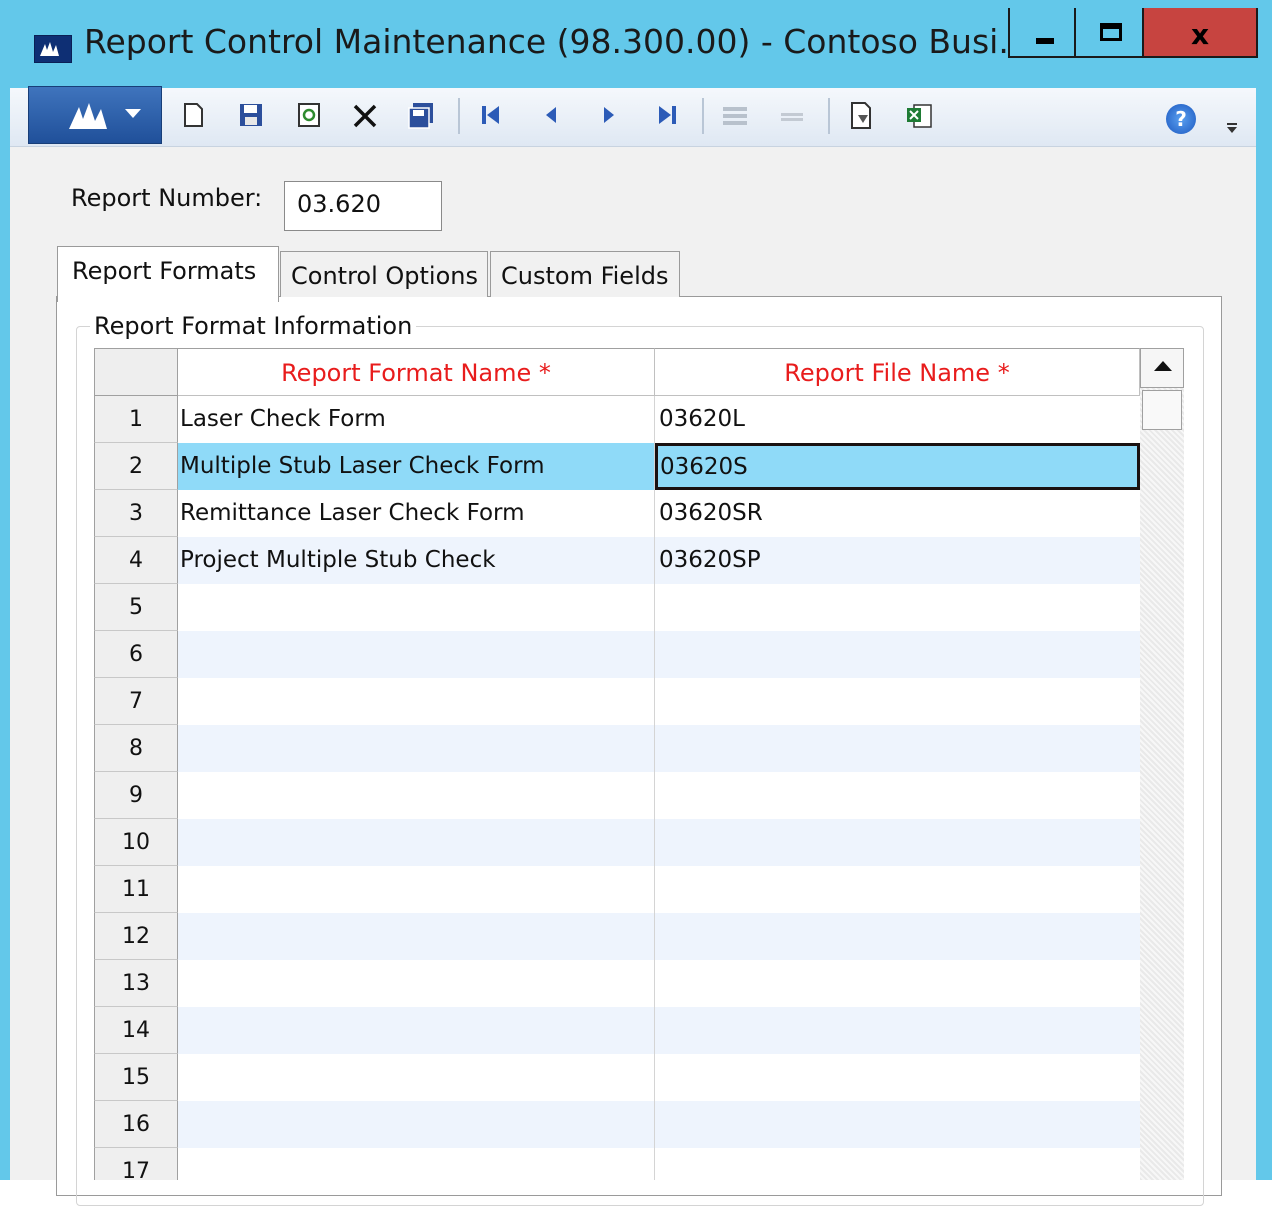  Describe the element at coordinates (365, 116) in the screenshot. I see `delete-icon` at that location.